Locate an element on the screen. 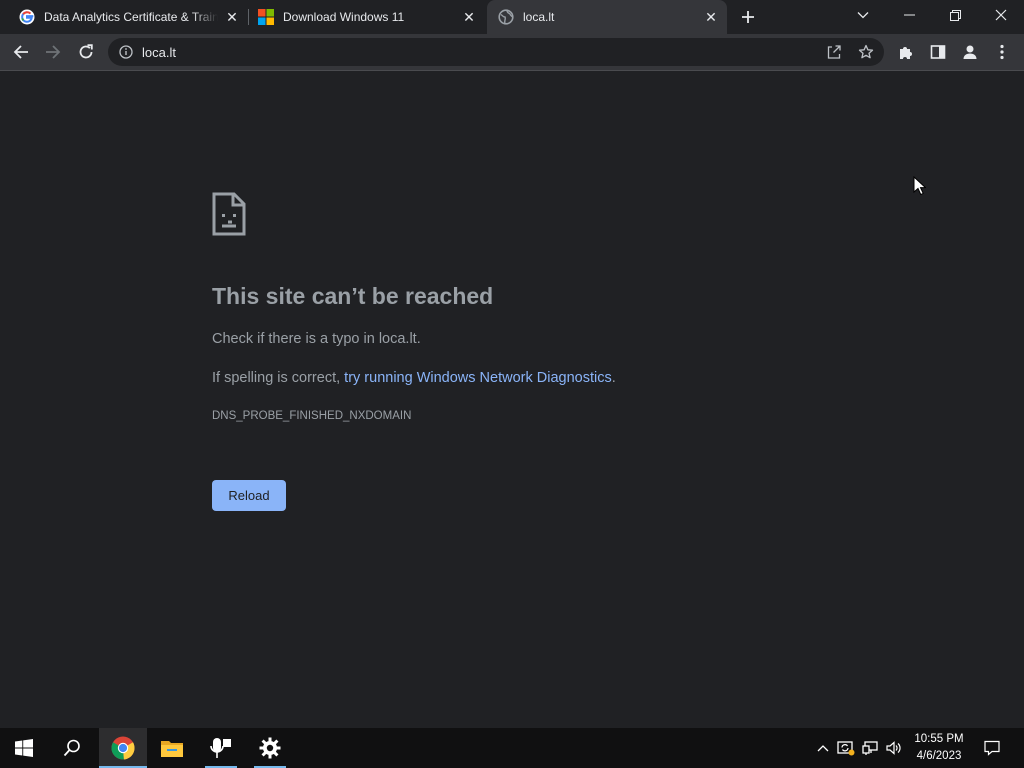  side-panel-icon is located at coordinates (938, 52).